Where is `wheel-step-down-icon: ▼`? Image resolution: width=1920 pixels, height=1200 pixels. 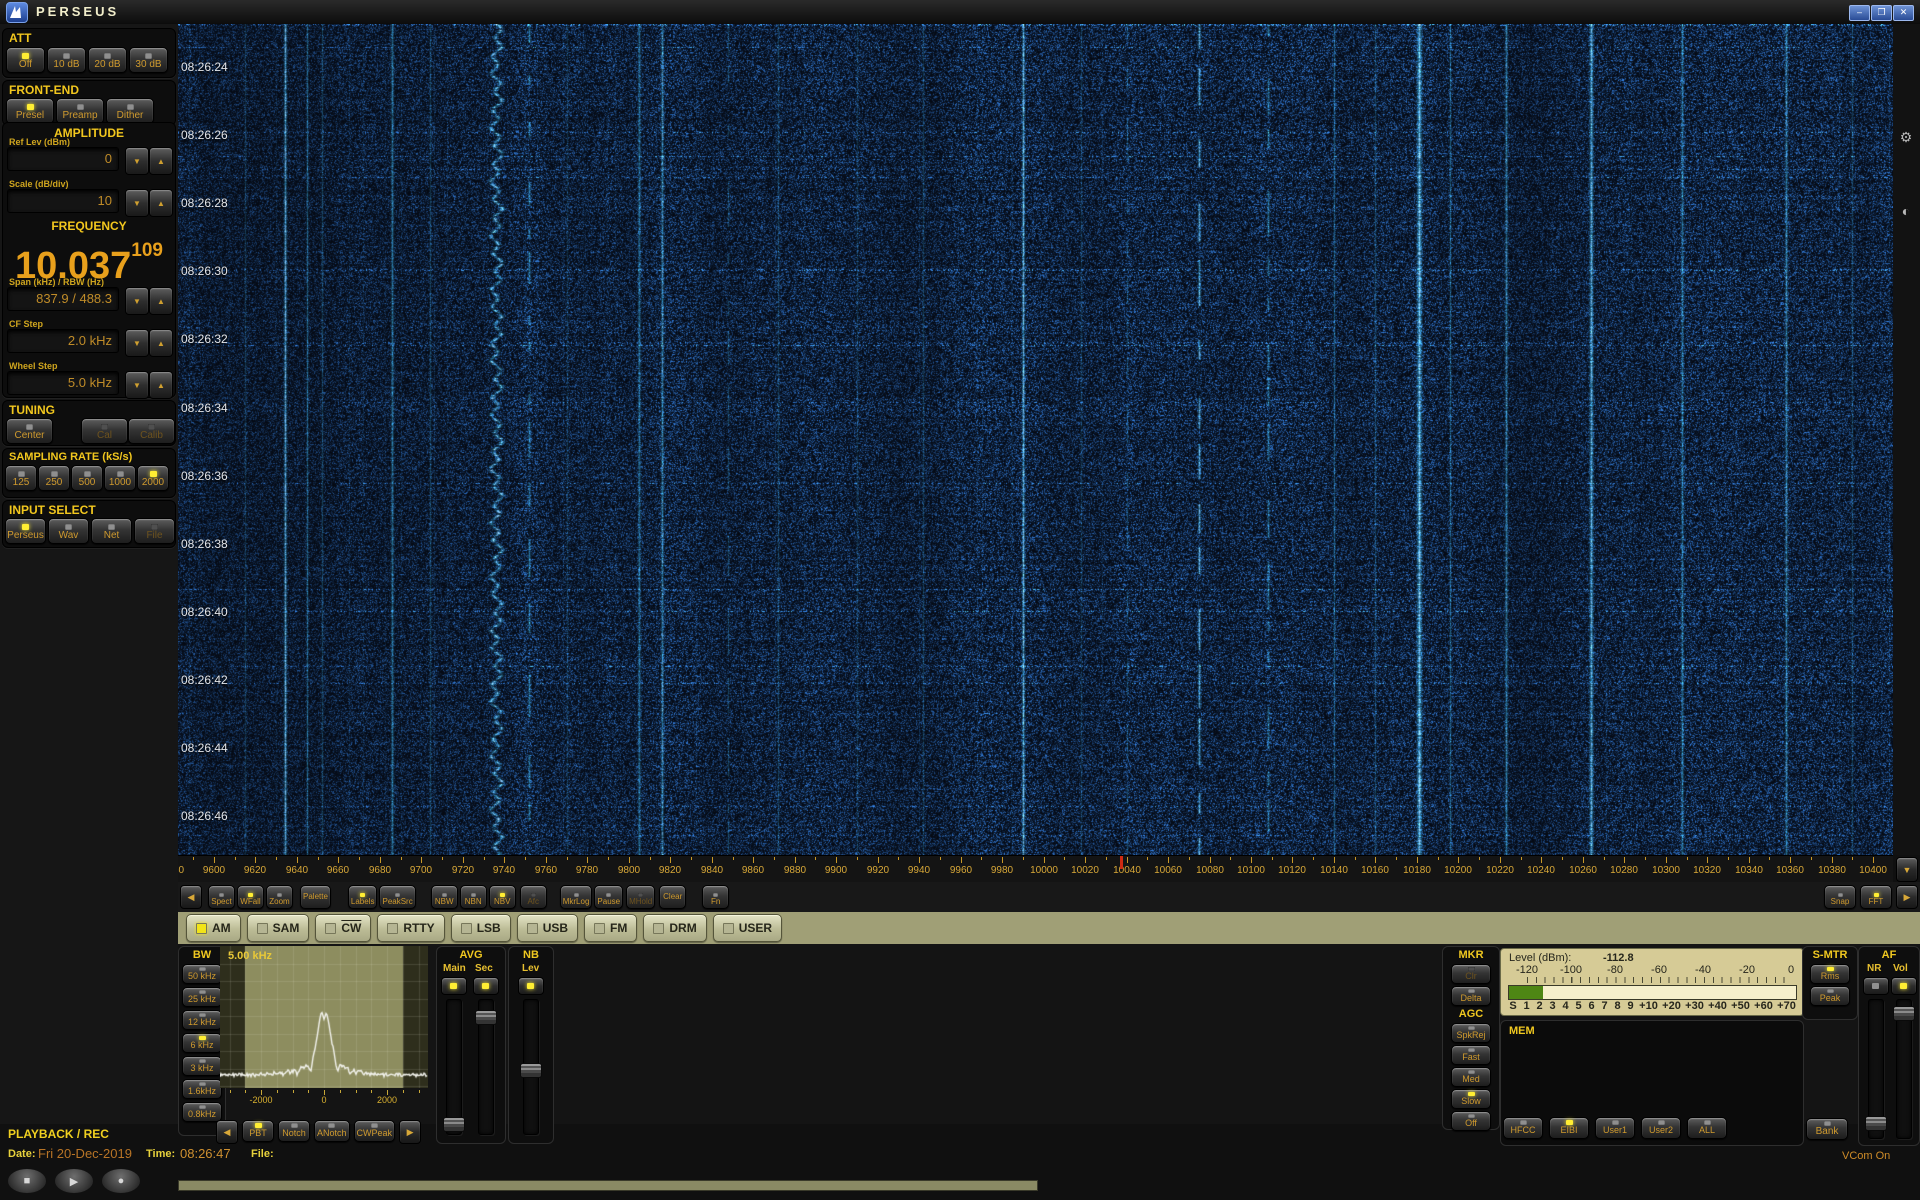
wheel-step-down-icon: ▼ is located at coordinates (137, 385).